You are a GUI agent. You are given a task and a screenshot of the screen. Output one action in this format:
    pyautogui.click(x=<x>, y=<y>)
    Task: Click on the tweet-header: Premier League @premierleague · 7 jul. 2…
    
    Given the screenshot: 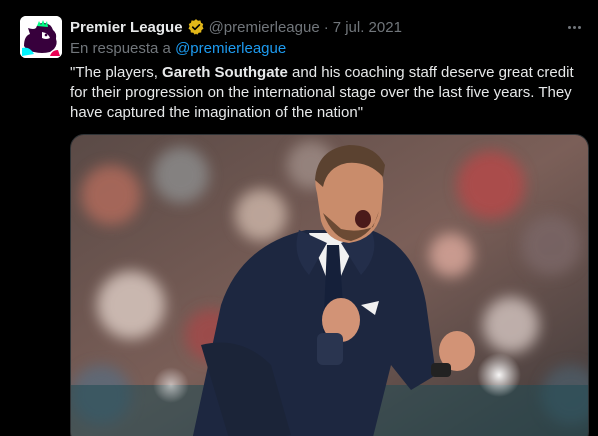 What is the action you would take?
    pyautogui.click(x=327, y=27)
    